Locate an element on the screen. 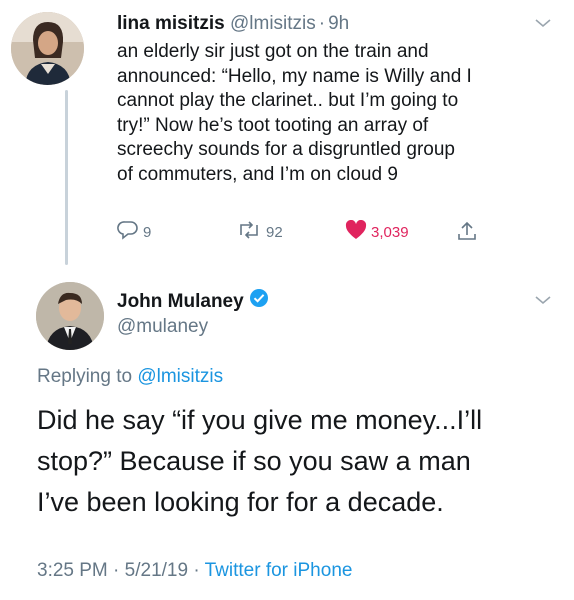  verified-badge-icon is located at coordinates (259, 301).